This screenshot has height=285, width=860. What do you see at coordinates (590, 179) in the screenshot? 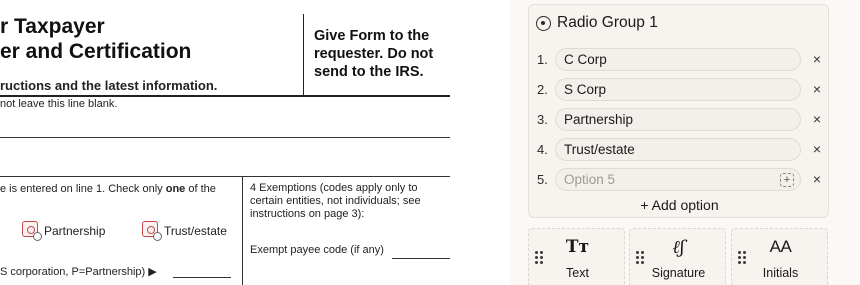
I see `option-placeholder: Option 5` at bounding box center [590, 179].